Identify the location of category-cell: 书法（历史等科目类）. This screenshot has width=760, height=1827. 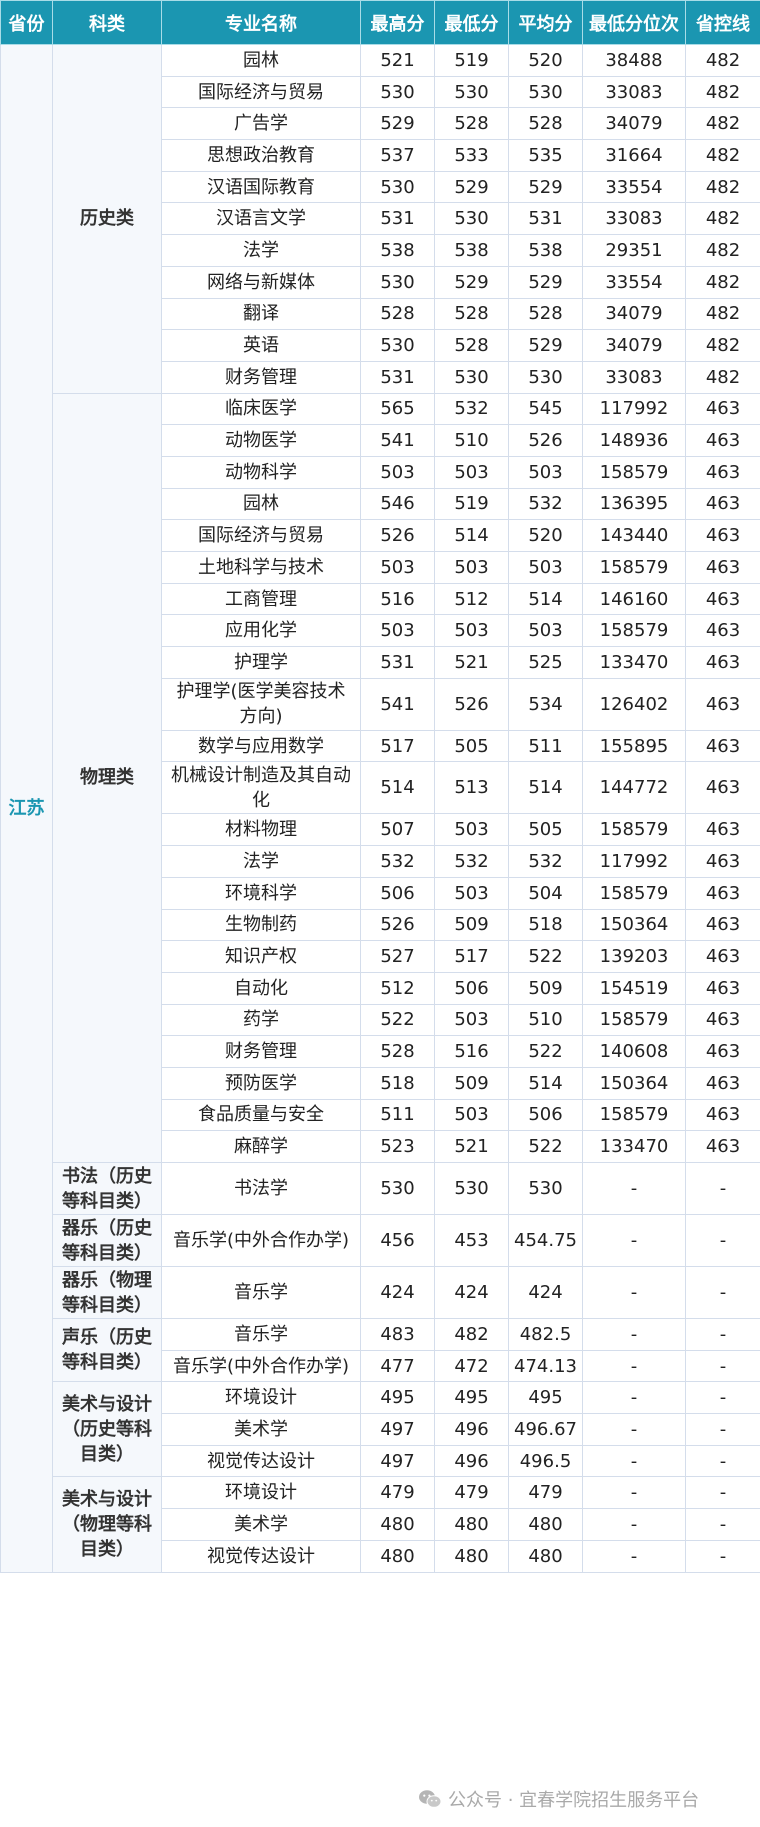
(107, 1188).